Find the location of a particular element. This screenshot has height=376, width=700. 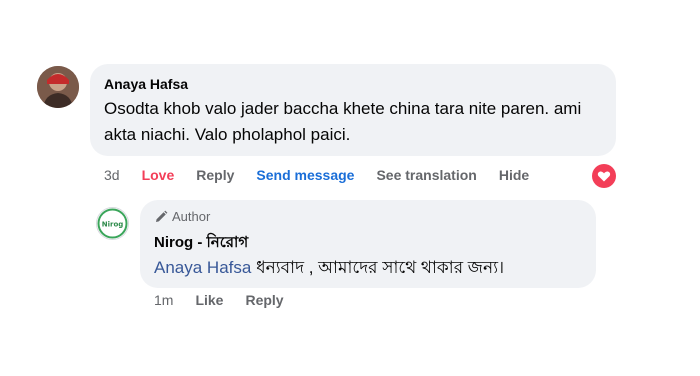

author-badge: Author is located at coordinates (182, 216).